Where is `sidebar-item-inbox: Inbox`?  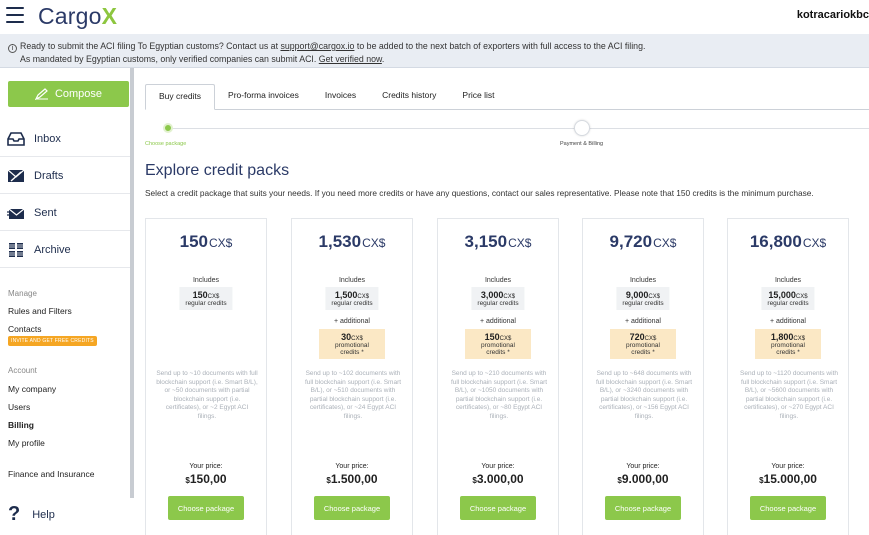 sidebar-item-inbox: Inbox is located at coordinates (65, 139).